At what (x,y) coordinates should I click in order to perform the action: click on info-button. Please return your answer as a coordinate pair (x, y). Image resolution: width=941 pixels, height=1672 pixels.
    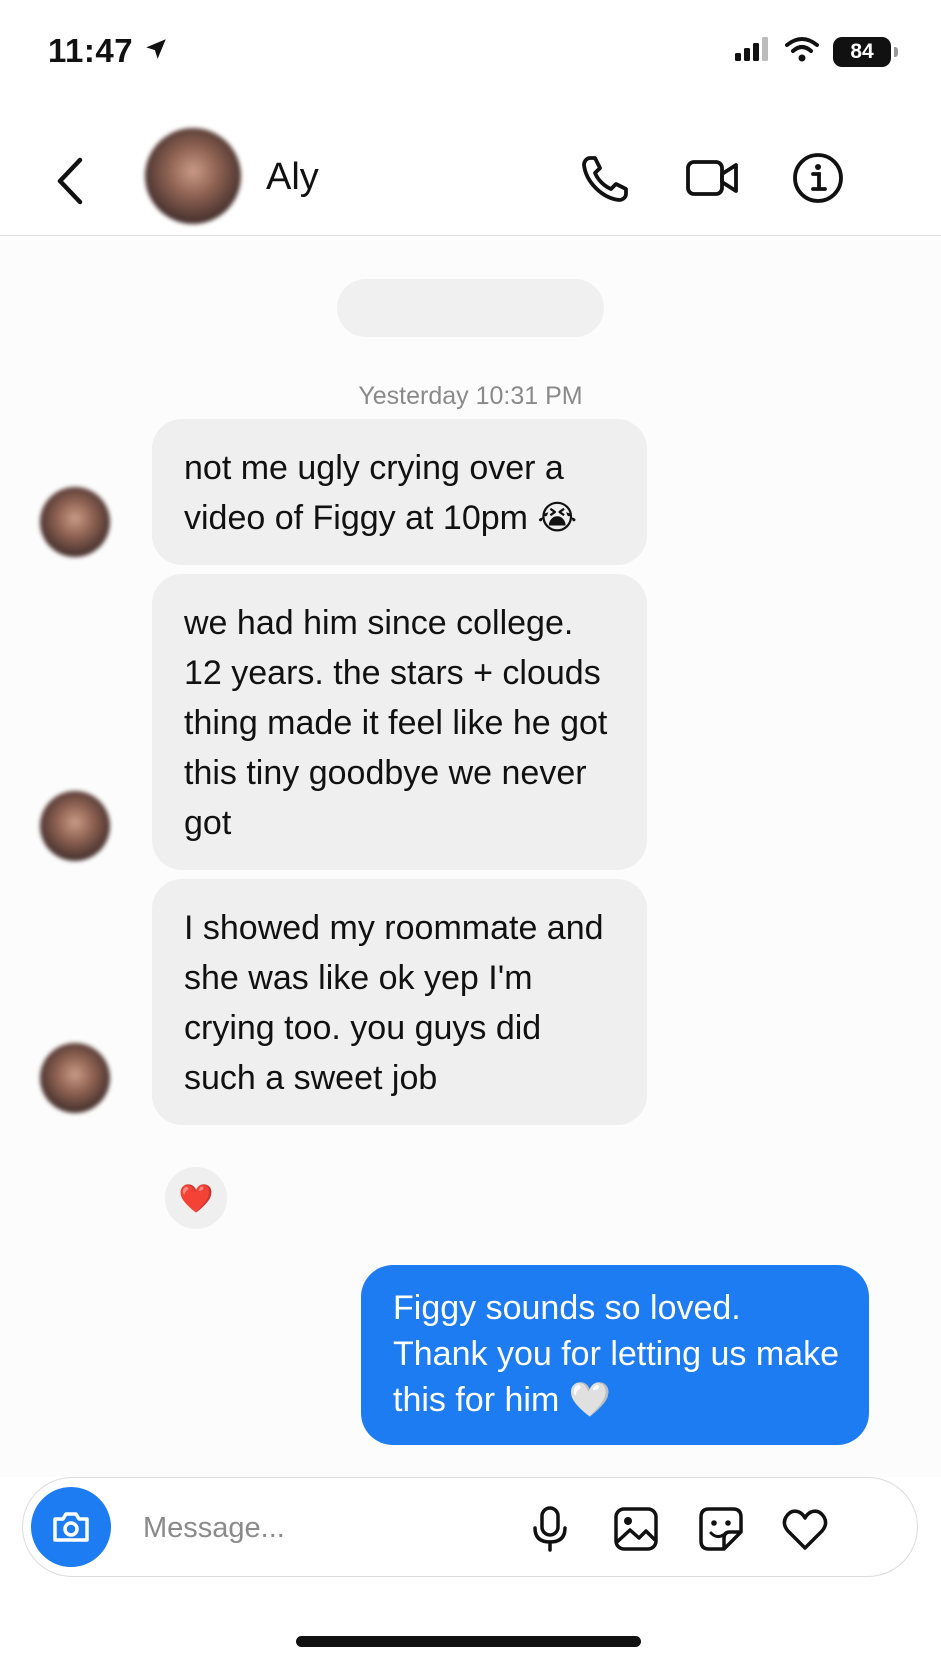
    Looking at the image, I should click on (818, 178).